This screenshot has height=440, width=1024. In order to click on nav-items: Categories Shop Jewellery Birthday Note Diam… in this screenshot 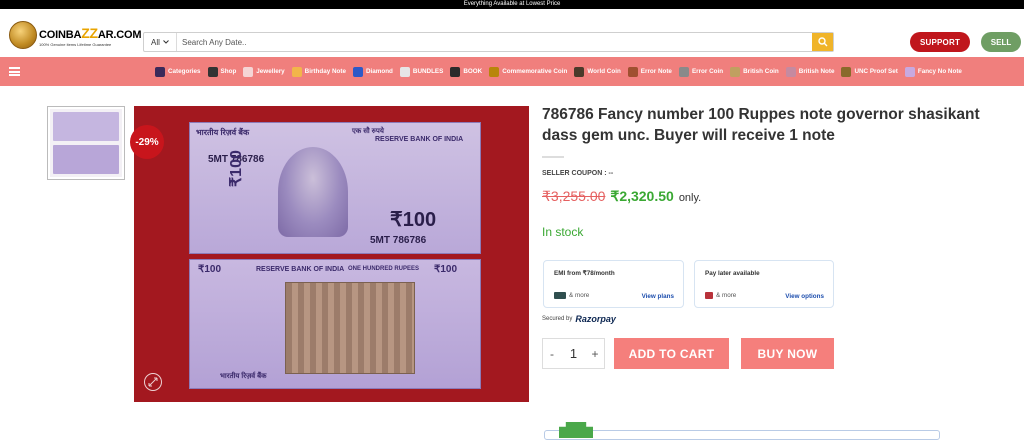, I will do `click(562, 71)`.